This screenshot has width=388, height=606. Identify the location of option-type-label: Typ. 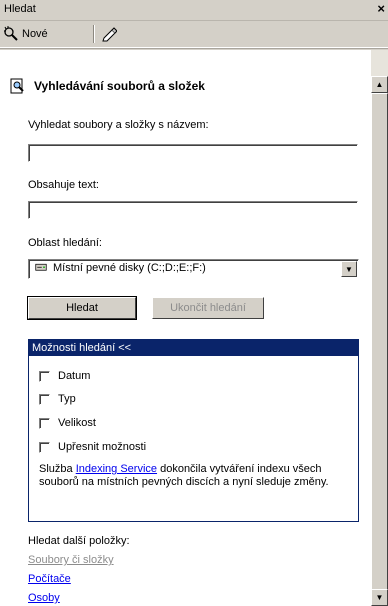
(67, 399).